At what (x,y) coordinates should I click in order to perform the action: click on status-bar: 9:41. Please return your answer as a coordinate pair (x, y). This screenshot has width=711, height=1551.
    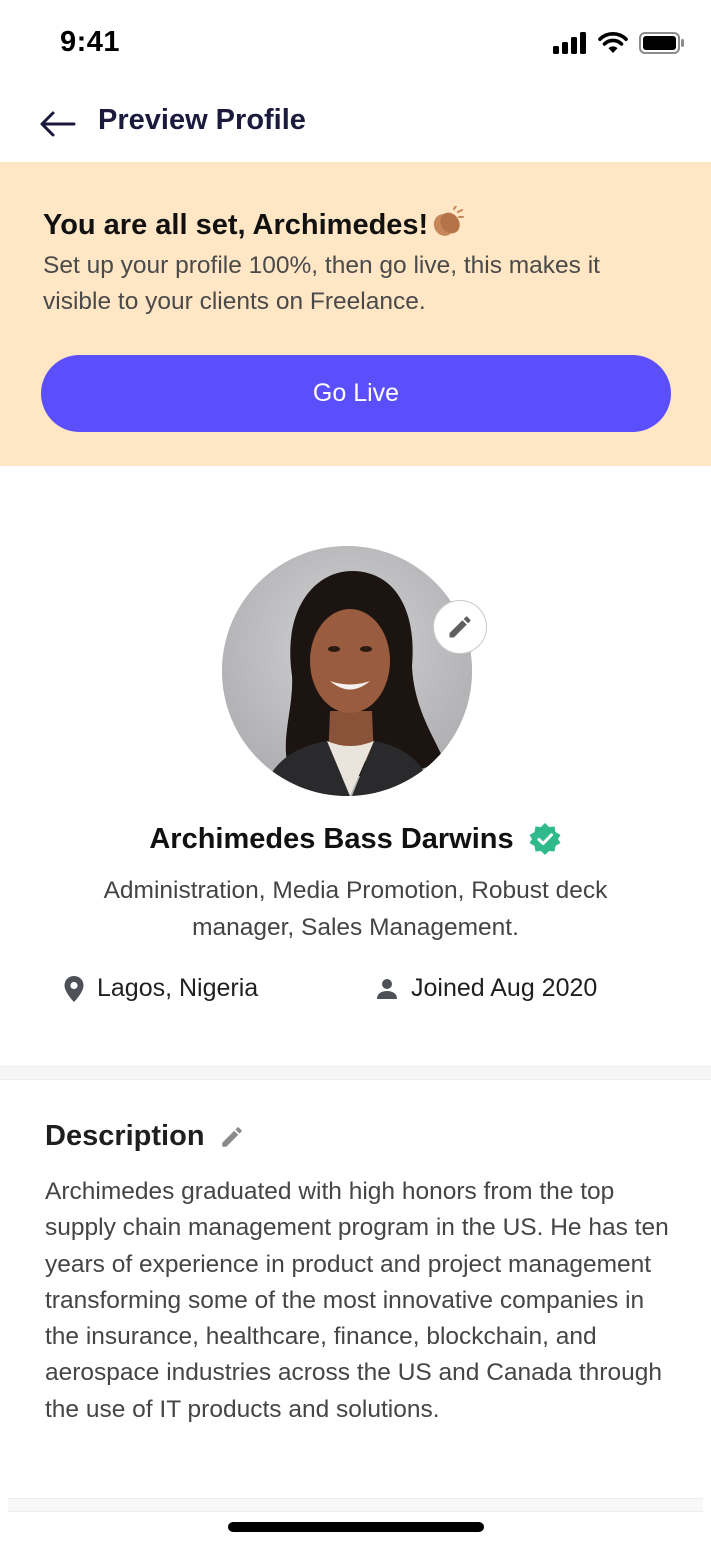
    Looking at the image, I should click on (355, 44).